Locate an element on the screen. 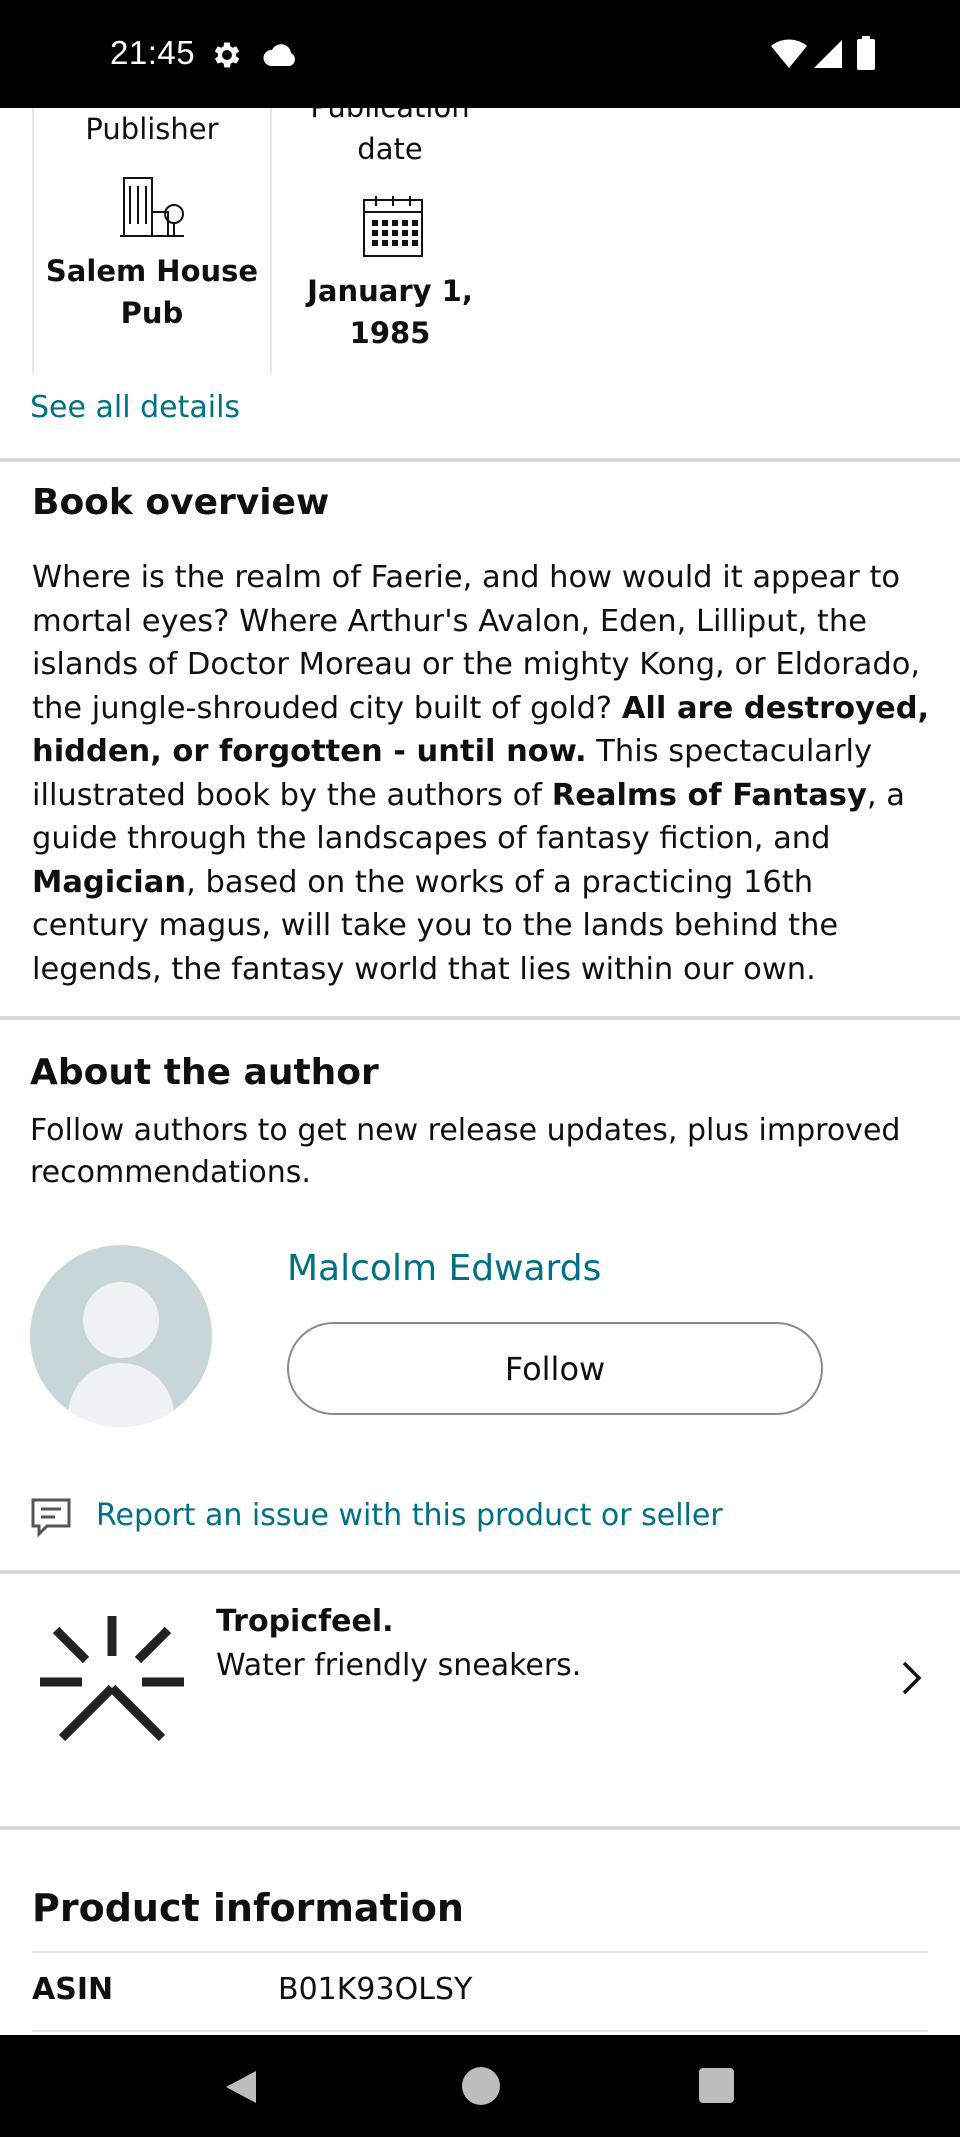  battery-icon is located at coordinates (866, 53).